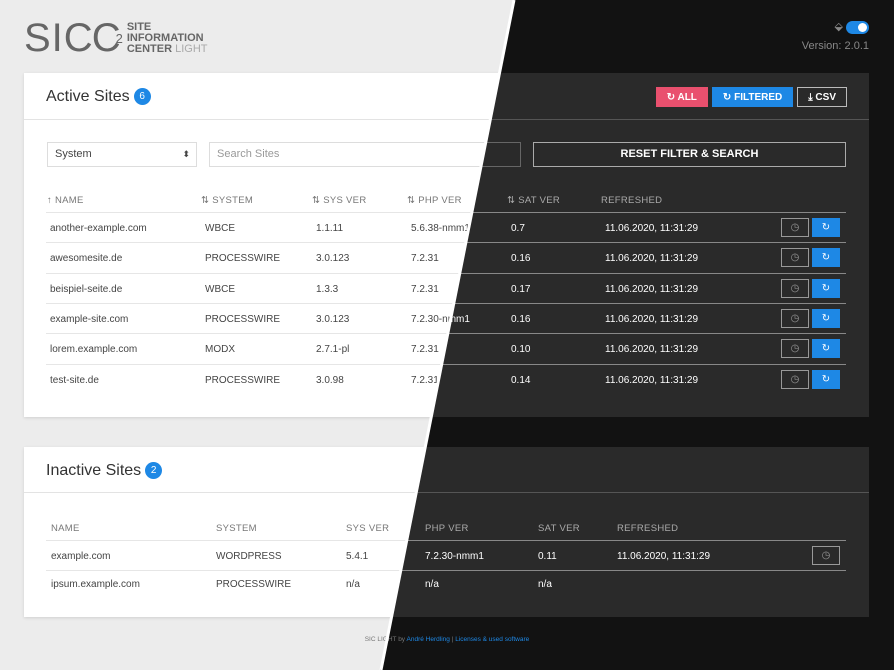 The width and height of the screenshot is (894, 670). I want to click on column-header: PHP VER, so click(447, 528).